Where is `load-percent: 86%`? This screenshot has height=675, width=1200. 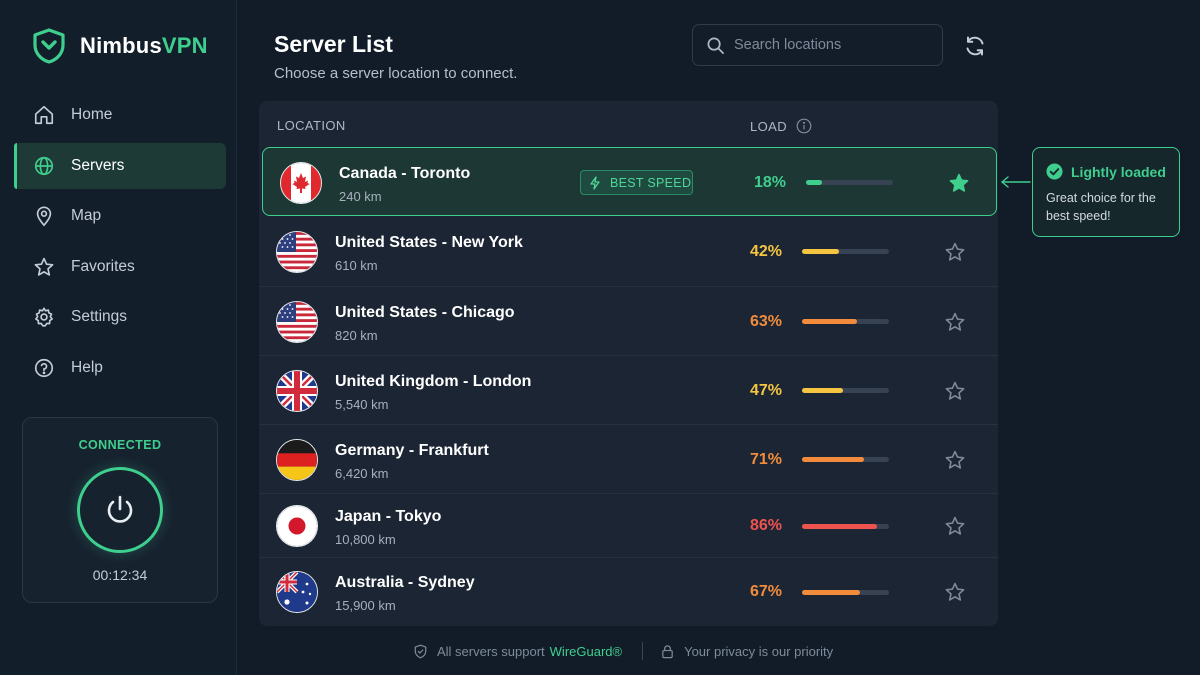 load-percent: 86% is located at coordinates (766, 525).